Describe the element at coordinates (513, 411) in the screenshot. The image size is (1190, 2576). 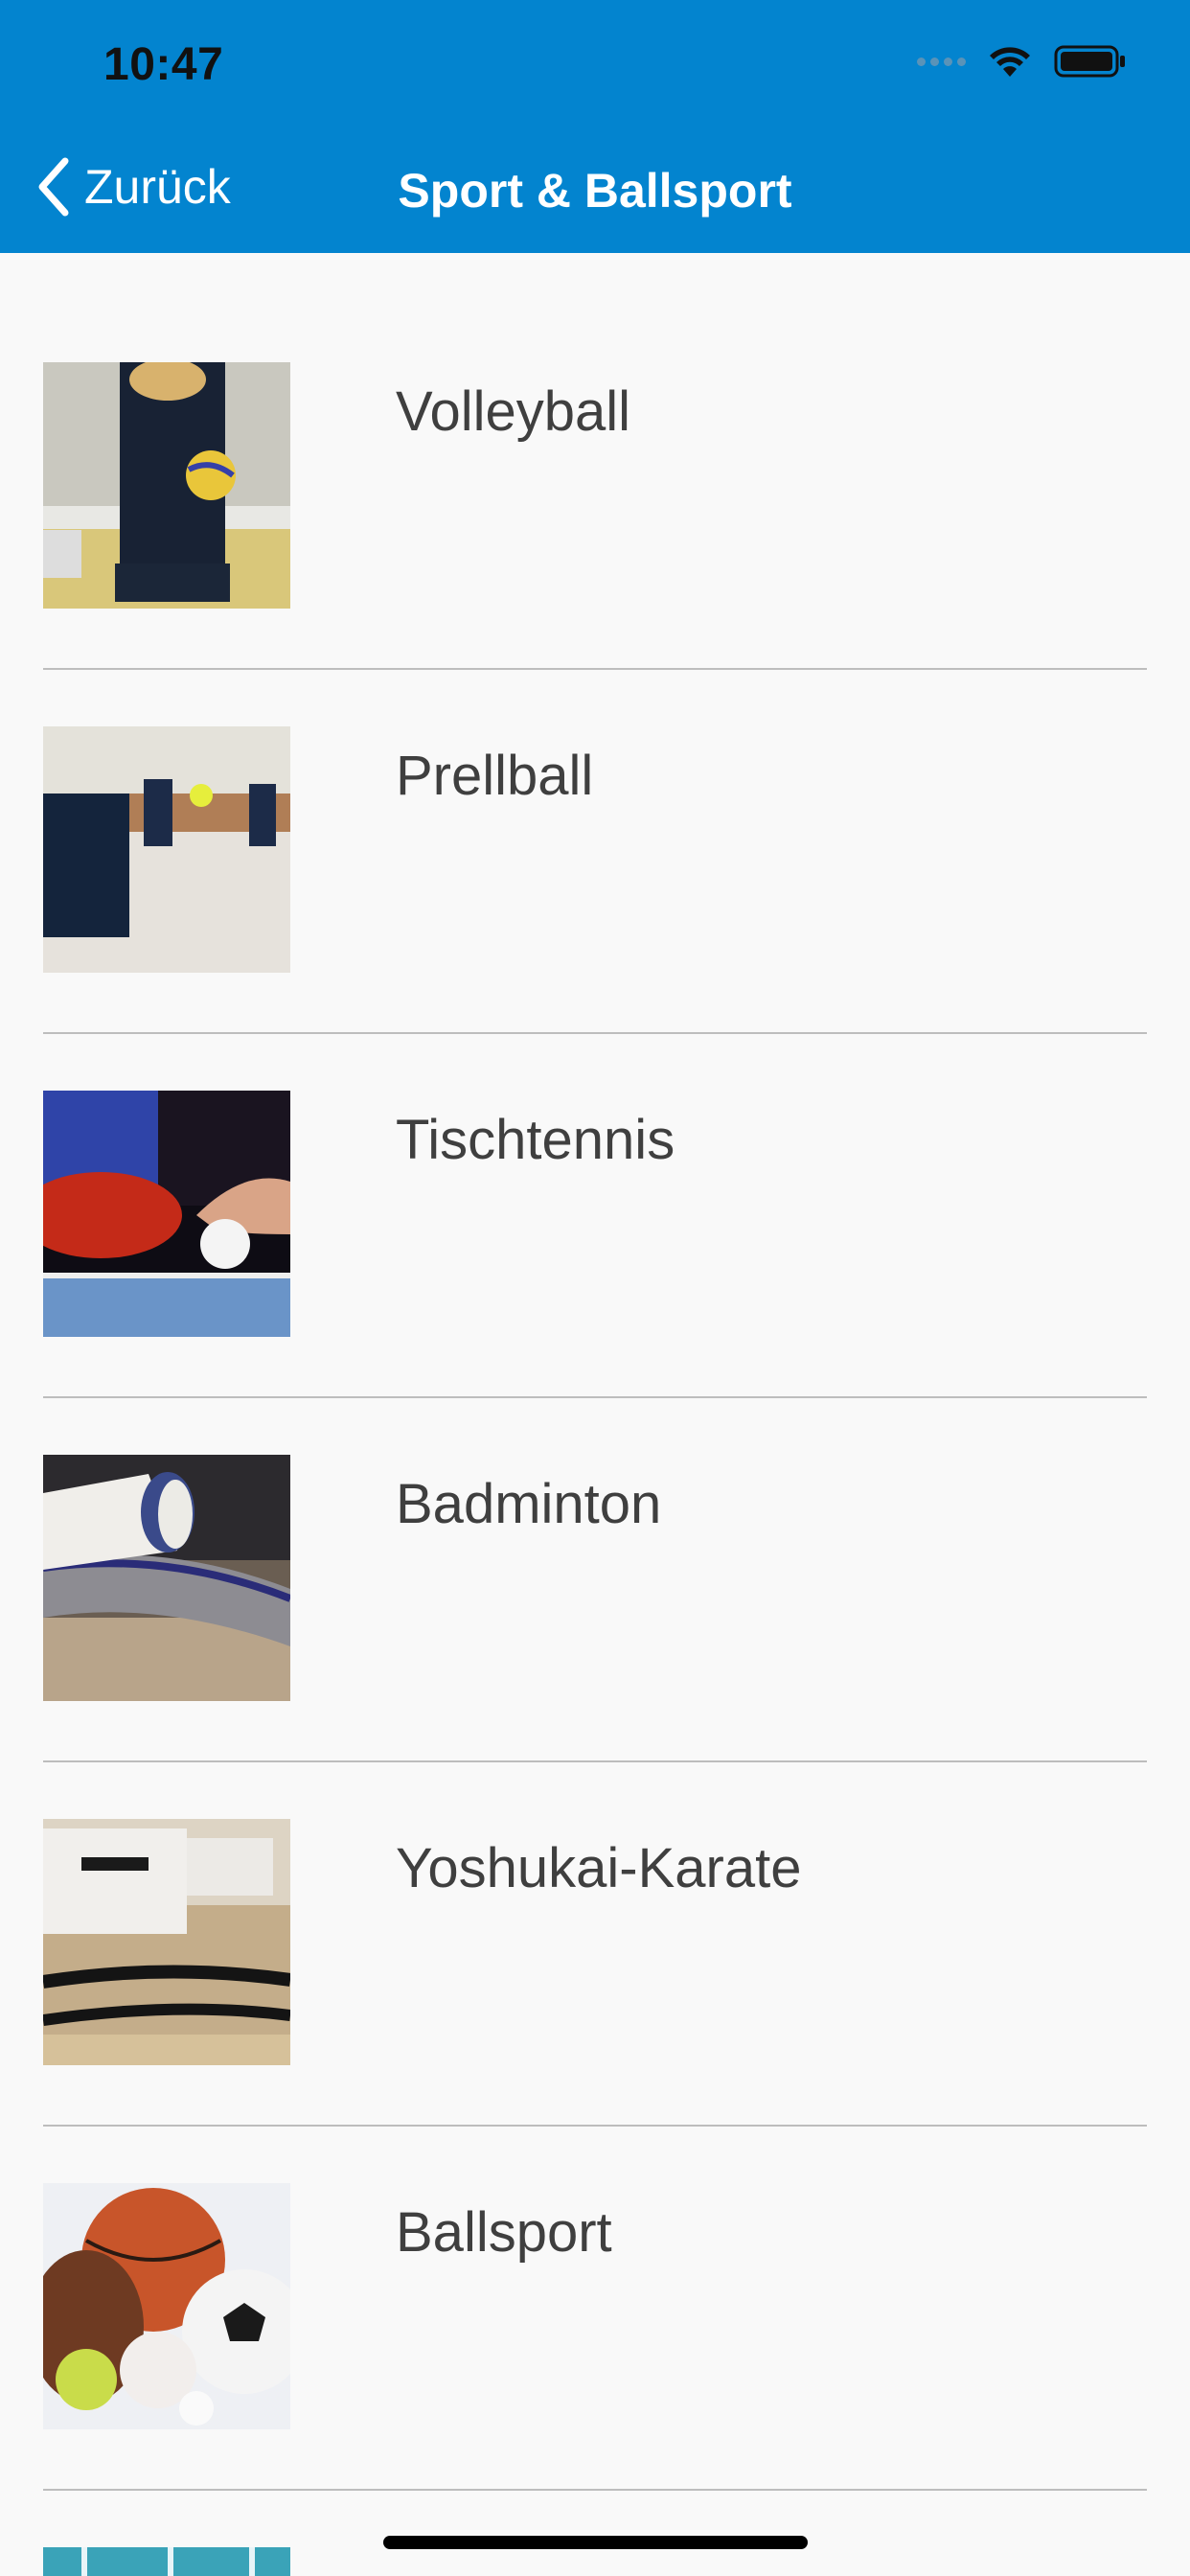
I see `list-item-label: Volleyball` at that location.